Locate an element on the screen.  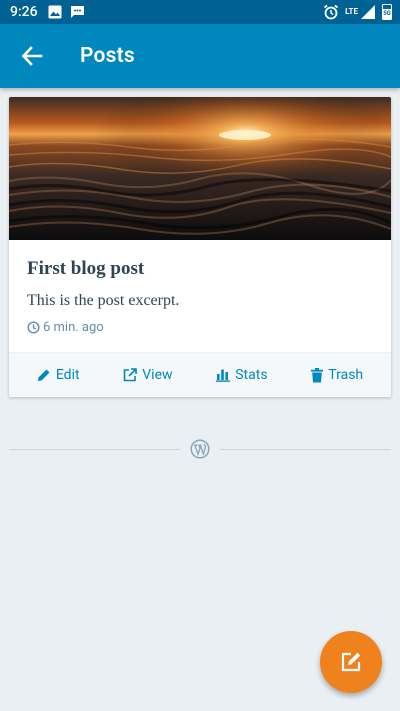
trash-label: Trash is located at coordinates (346, 375).